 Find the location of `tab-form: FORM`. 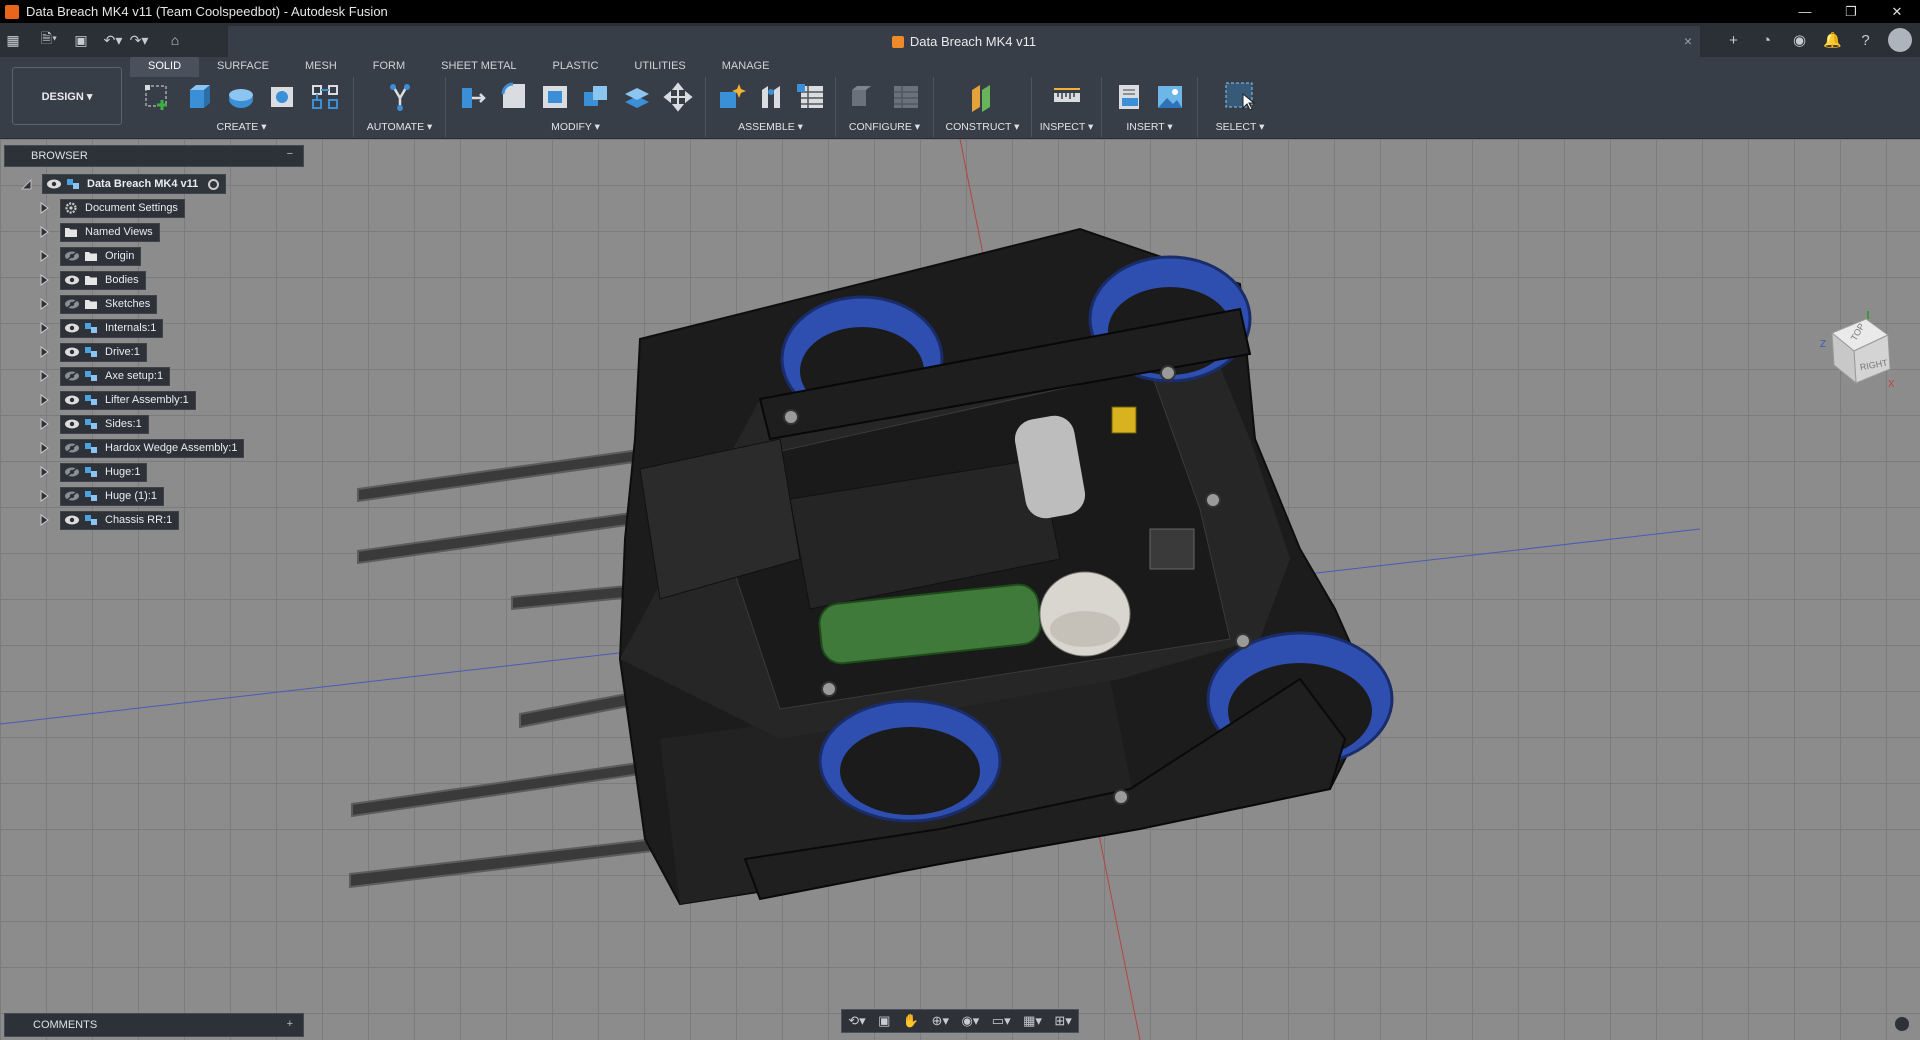

tab-form: FORM is located at coordinates (389, 67).